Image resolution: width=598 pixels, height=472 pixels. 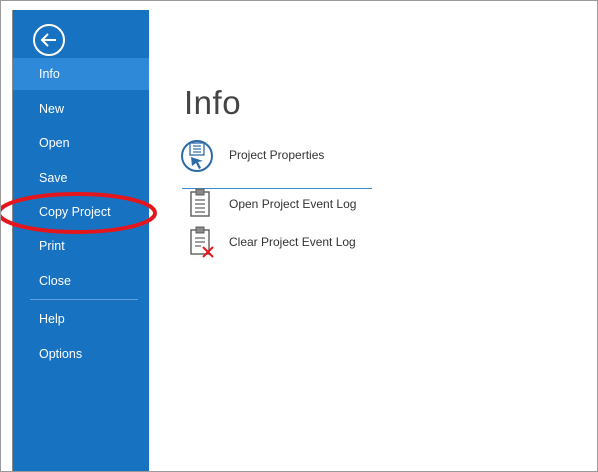 I want to click on nav-item-copy-project: Copy Project, so click(x=81, y=212).